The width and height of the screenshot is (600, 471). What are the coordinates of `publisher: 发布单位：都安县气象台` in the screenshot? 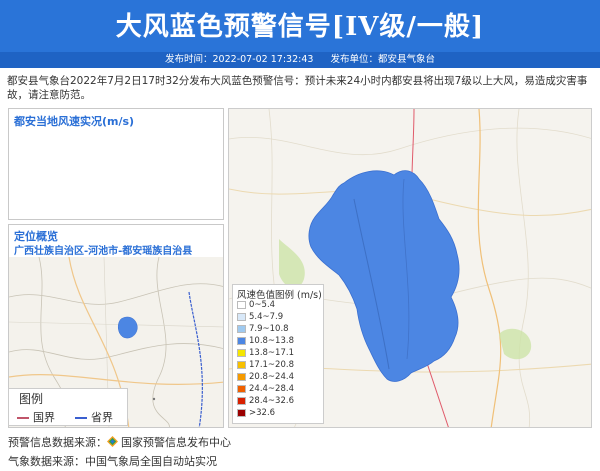 It's located at (382, 59).